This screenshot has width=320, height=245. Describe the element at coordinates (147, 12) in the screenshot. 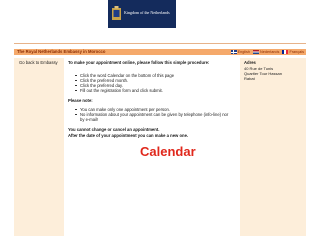

I see `logo-text: Kingdom of the Netherlands` at that location.